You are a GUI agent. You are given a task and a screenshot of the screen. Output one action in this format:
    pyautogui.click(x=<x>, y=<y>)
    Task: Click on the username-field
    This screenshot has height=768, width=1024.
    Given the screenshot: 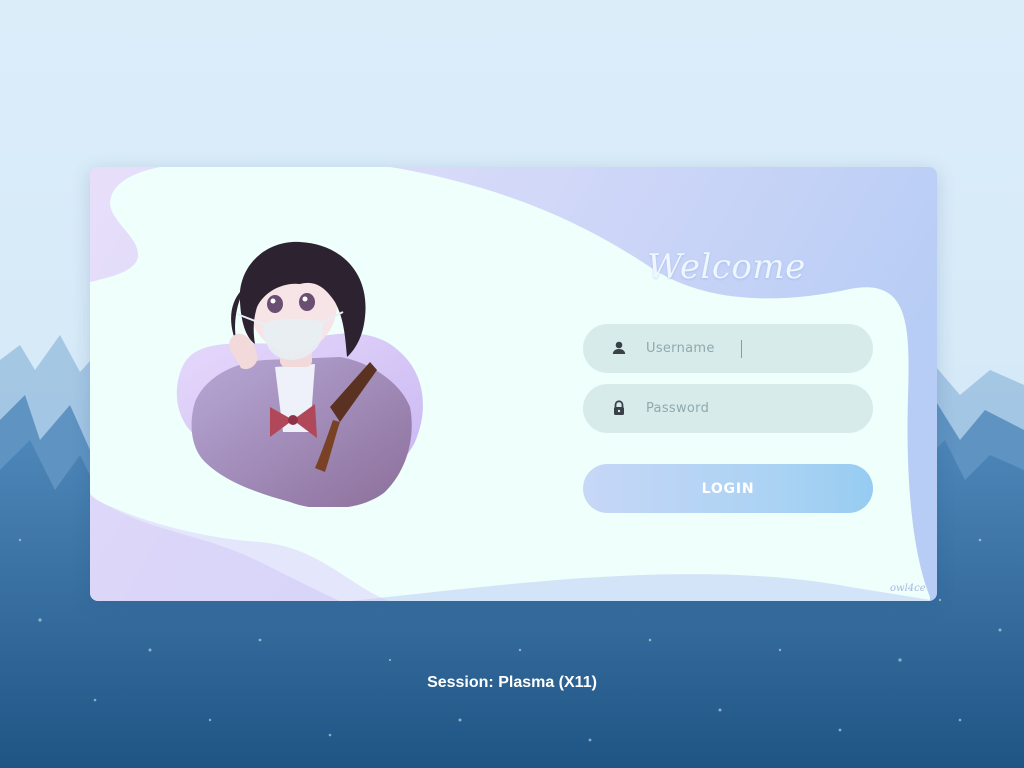 What is the action you would take?
    pyautogui.click(x=728, y=348)
    